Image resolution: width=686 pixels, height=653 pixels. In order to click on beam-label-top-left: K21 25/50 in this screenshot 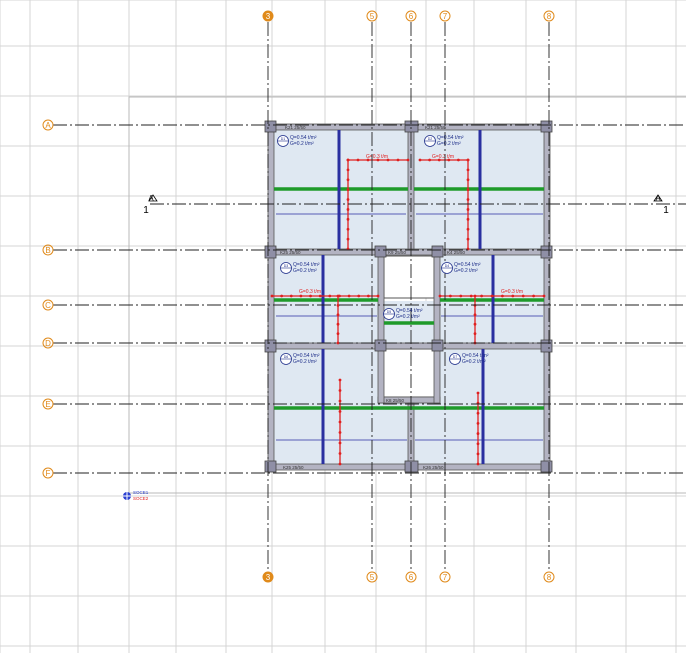, I will do `click(295, 127)`.